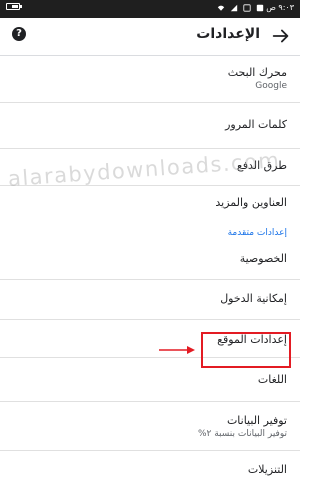 The width and height of the screenshot is (320, 500). Describe the element at coordinates (19, 34) in the screenshot. I see `help-circle-icon: ?` at that location.